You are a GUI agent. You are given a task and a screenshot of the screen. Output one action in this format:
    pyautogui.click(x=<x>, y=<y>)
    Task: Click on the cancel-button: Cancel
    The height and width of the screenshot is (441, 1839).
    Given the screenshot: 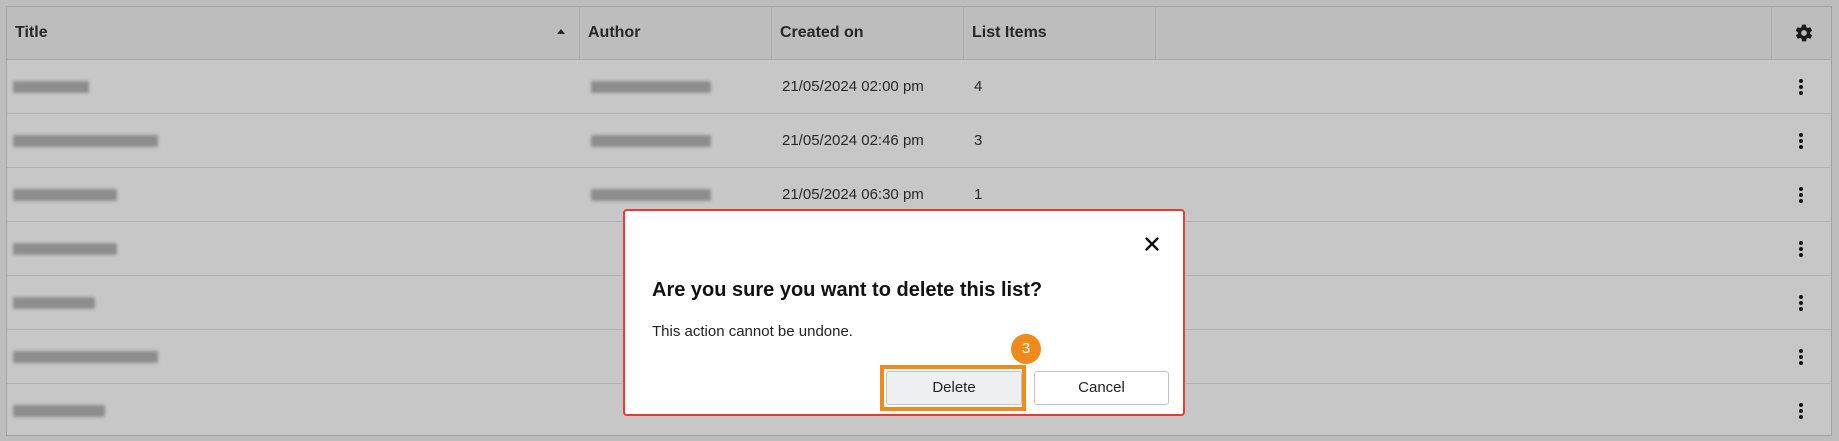 What is the action you would take?
    pyautogui.click(x=1101, y=388)
    